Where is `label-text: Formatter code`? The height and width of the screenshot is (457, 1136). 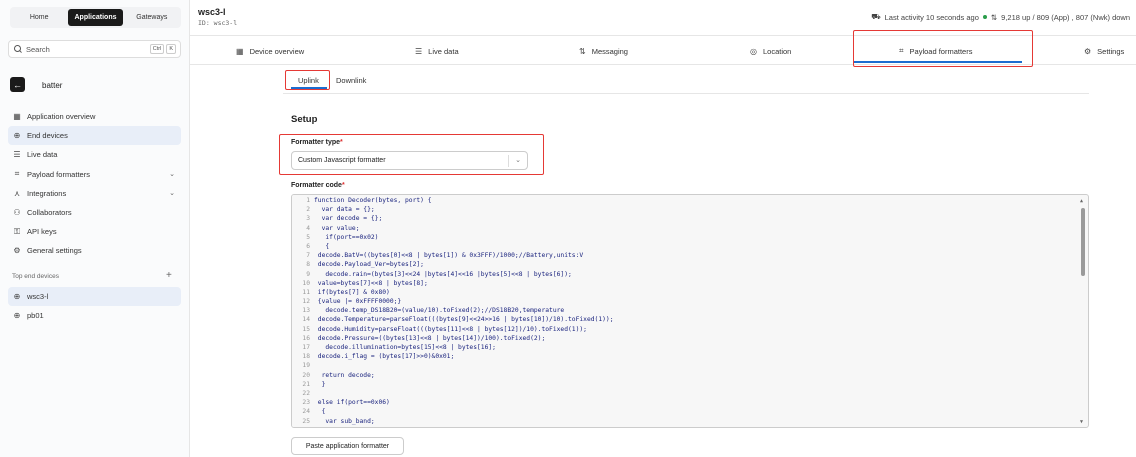 label-text: Formatter code is located at coordinates (316, 185).